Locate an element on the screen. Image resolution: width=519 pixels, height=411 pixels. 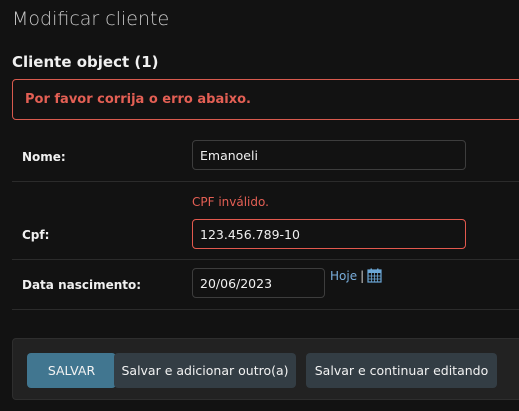
save-and-add-another-button: Salvar e adicionar outro(a) is located at coordinates (205, 370).